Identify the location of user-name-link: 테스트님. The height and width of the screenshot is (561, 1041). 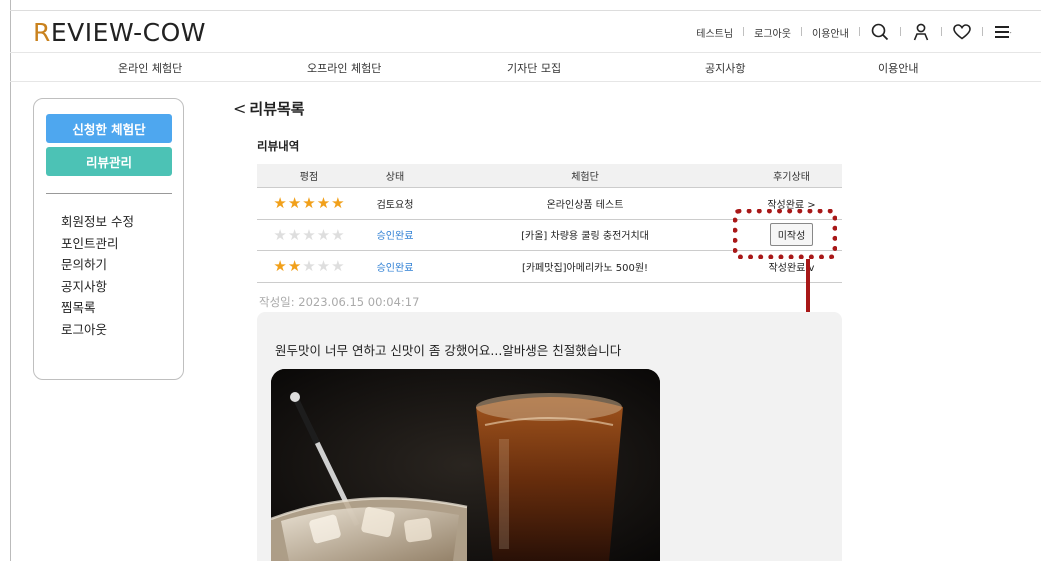
(714, 32).